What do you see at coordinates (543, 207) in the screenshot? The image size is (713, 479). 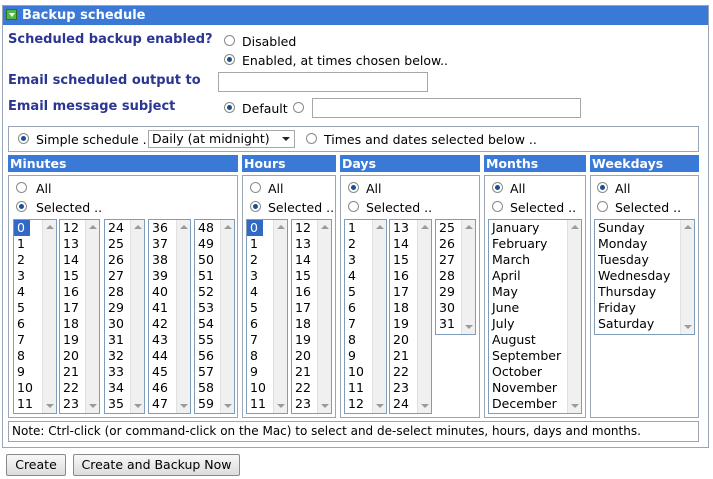 I see `months-selected-label: Selected ..` at bounding box center [543, 207].